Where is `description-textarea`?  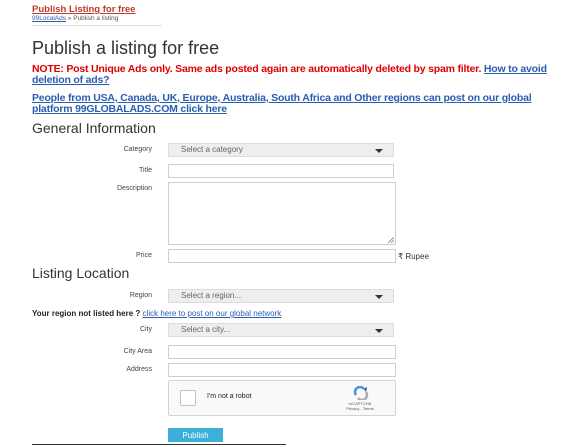 description-textarea is located at coordinates (282, 213).